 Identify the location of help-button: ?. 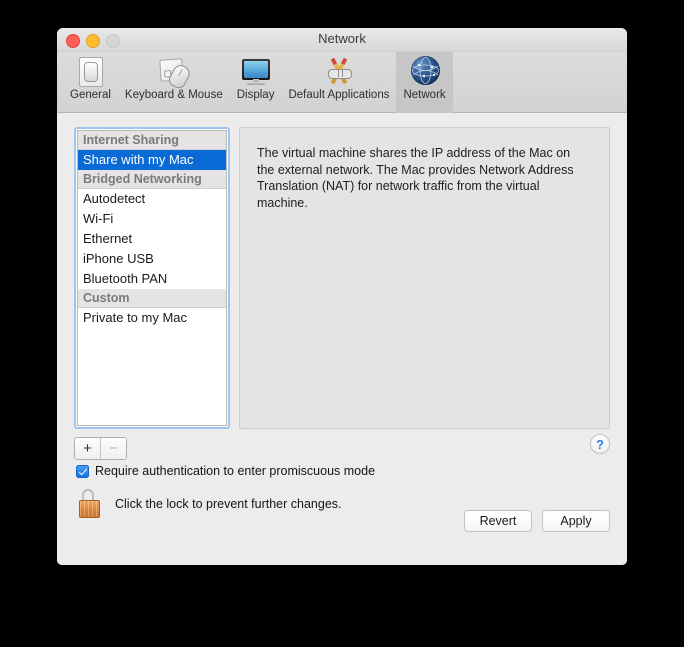
(600, 444).